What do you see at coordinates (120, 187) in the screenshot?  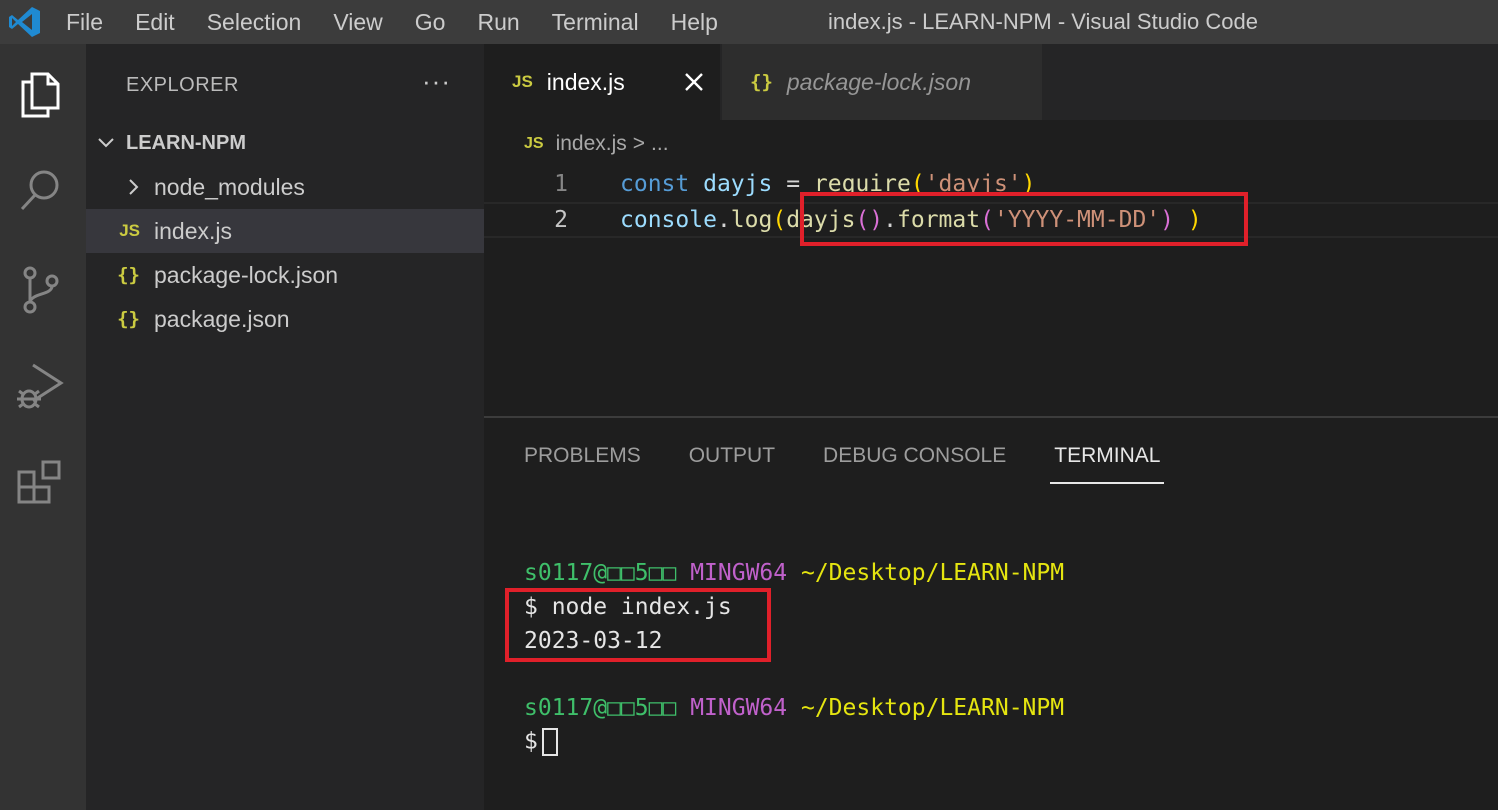 I see `chevron-right-icon` at bounding box center [120, 187].